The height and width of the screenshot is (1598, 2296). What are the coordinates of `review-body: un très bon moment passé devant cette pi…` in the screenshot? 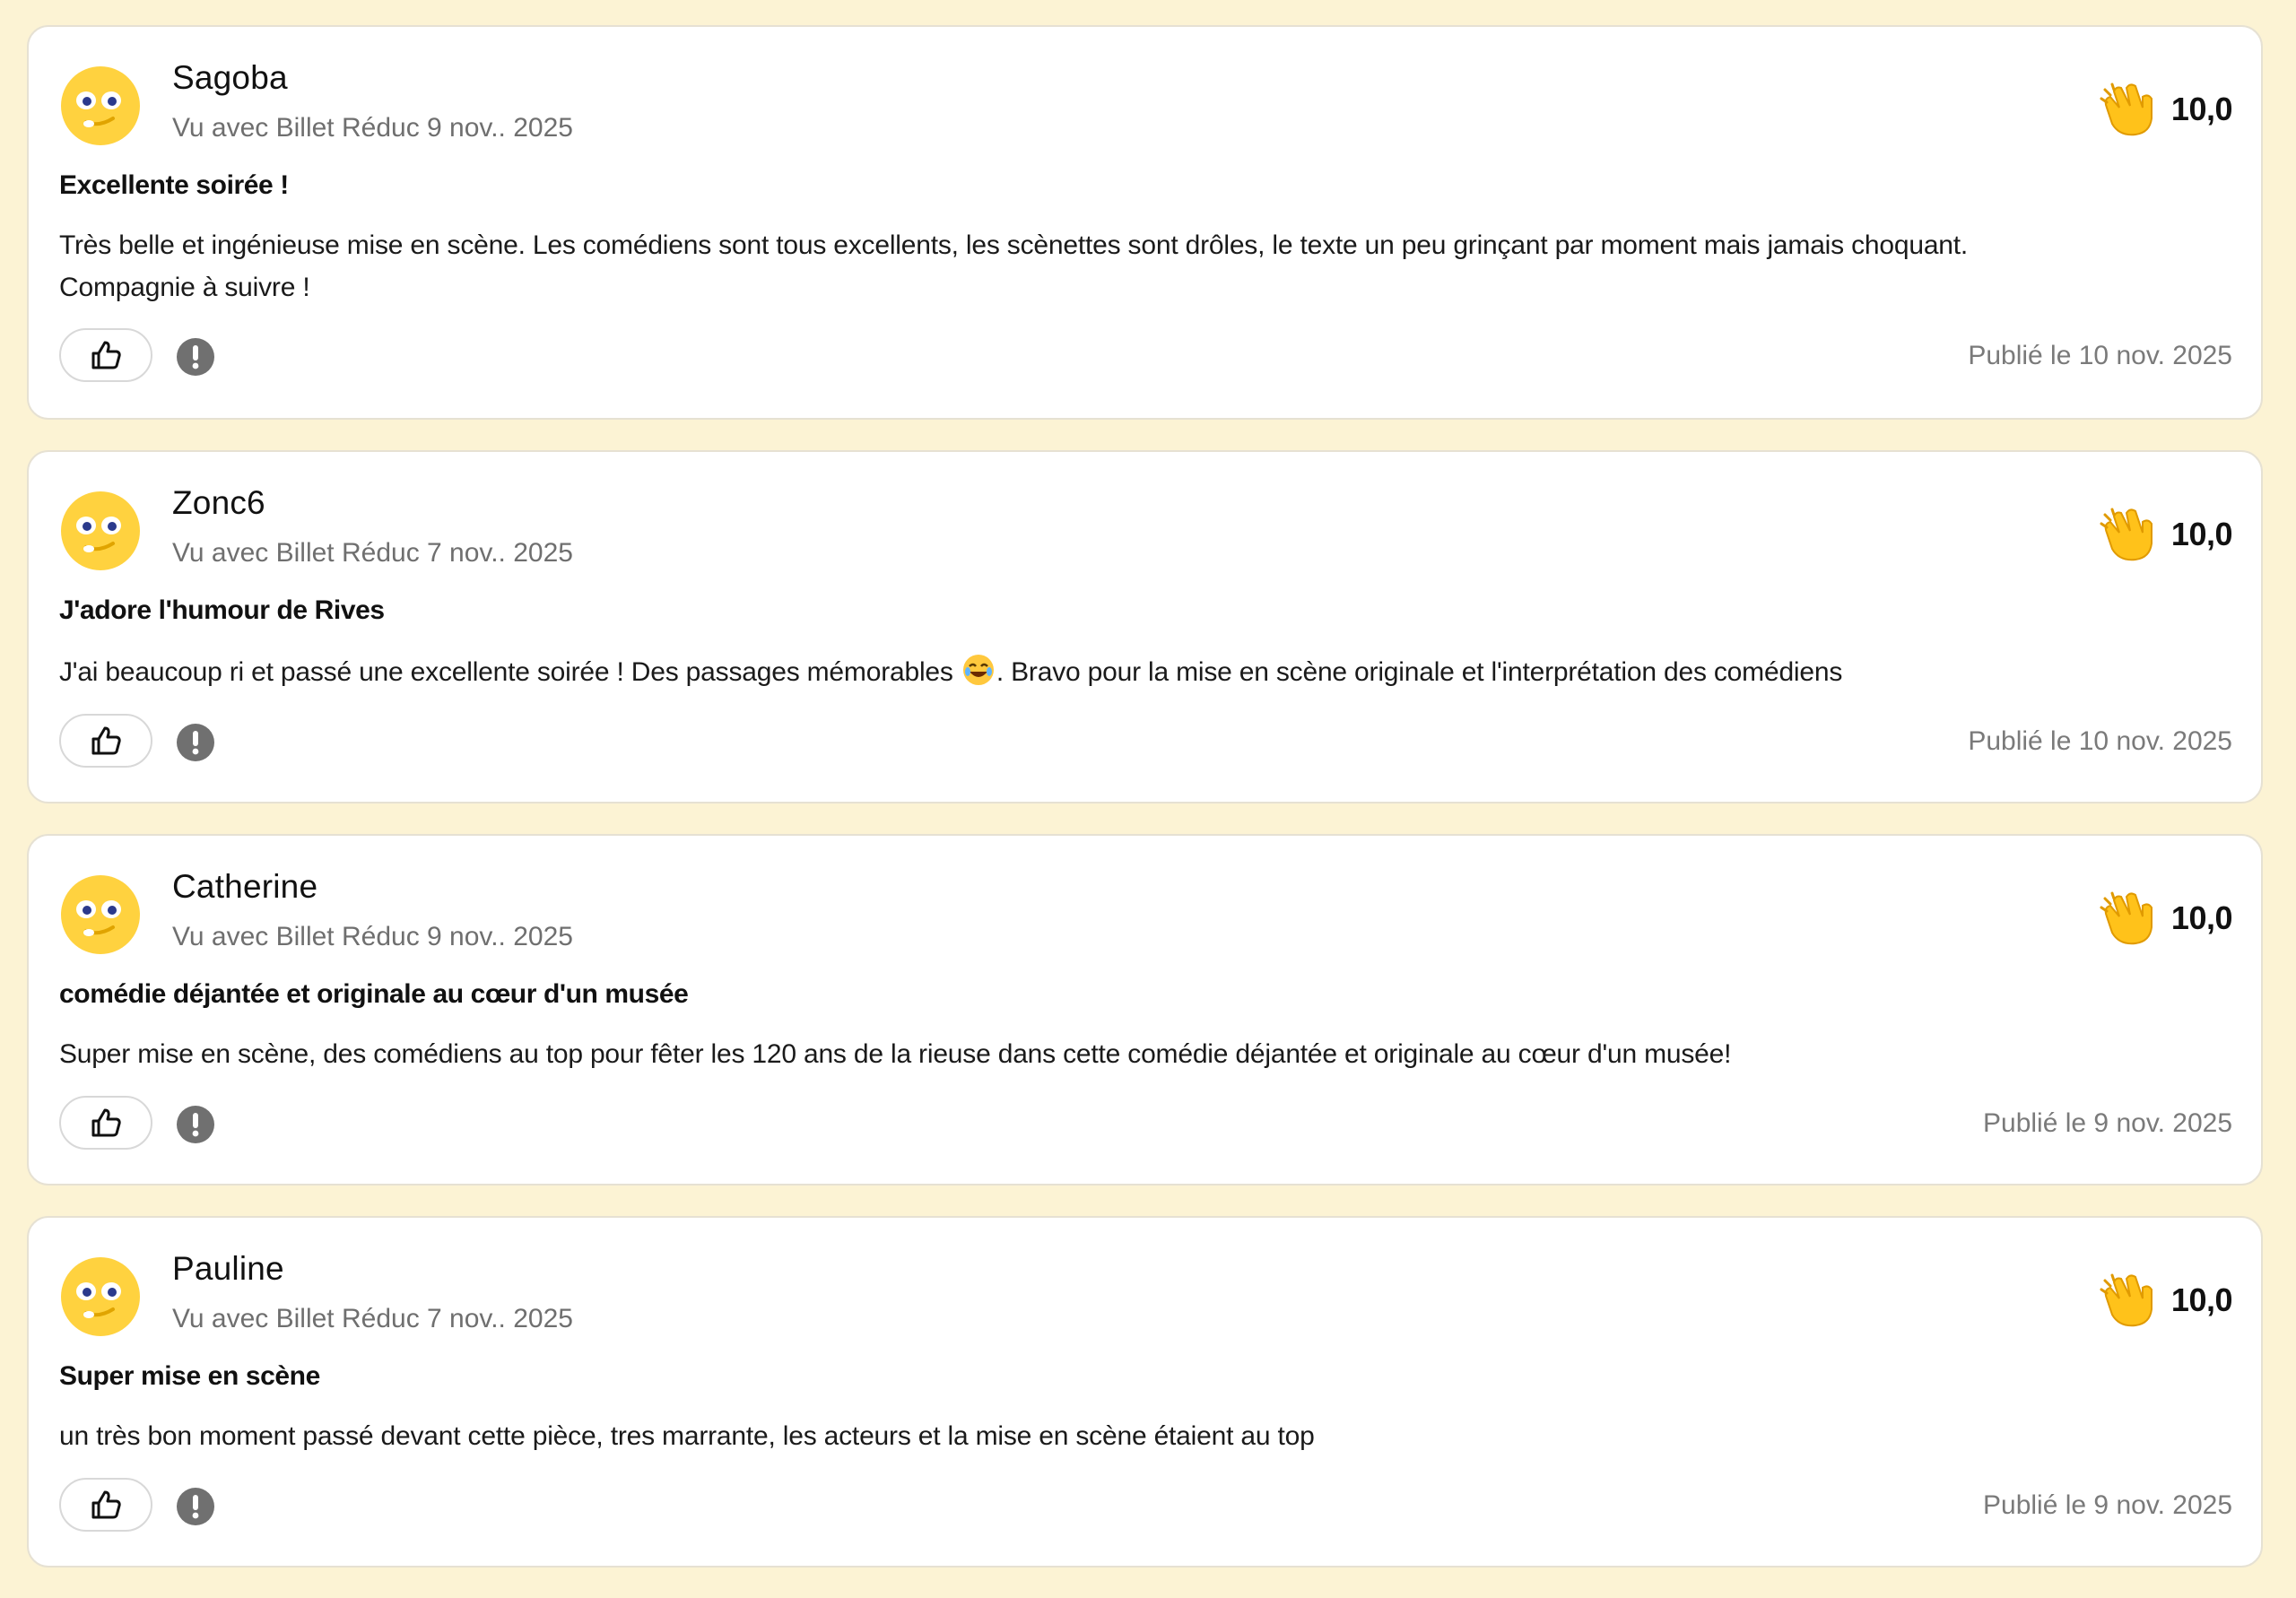 It's located at (687, 1436).